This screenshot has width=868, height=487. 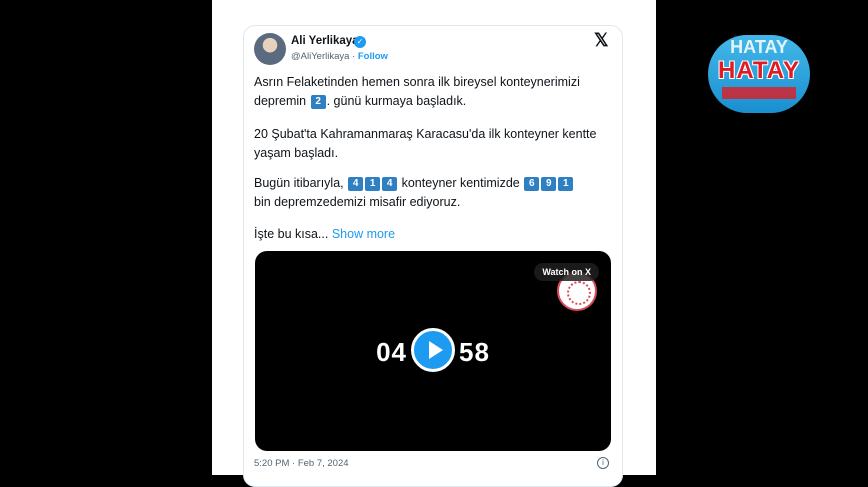 I want to click on number-badge: 9, so click(x=549, y=184).